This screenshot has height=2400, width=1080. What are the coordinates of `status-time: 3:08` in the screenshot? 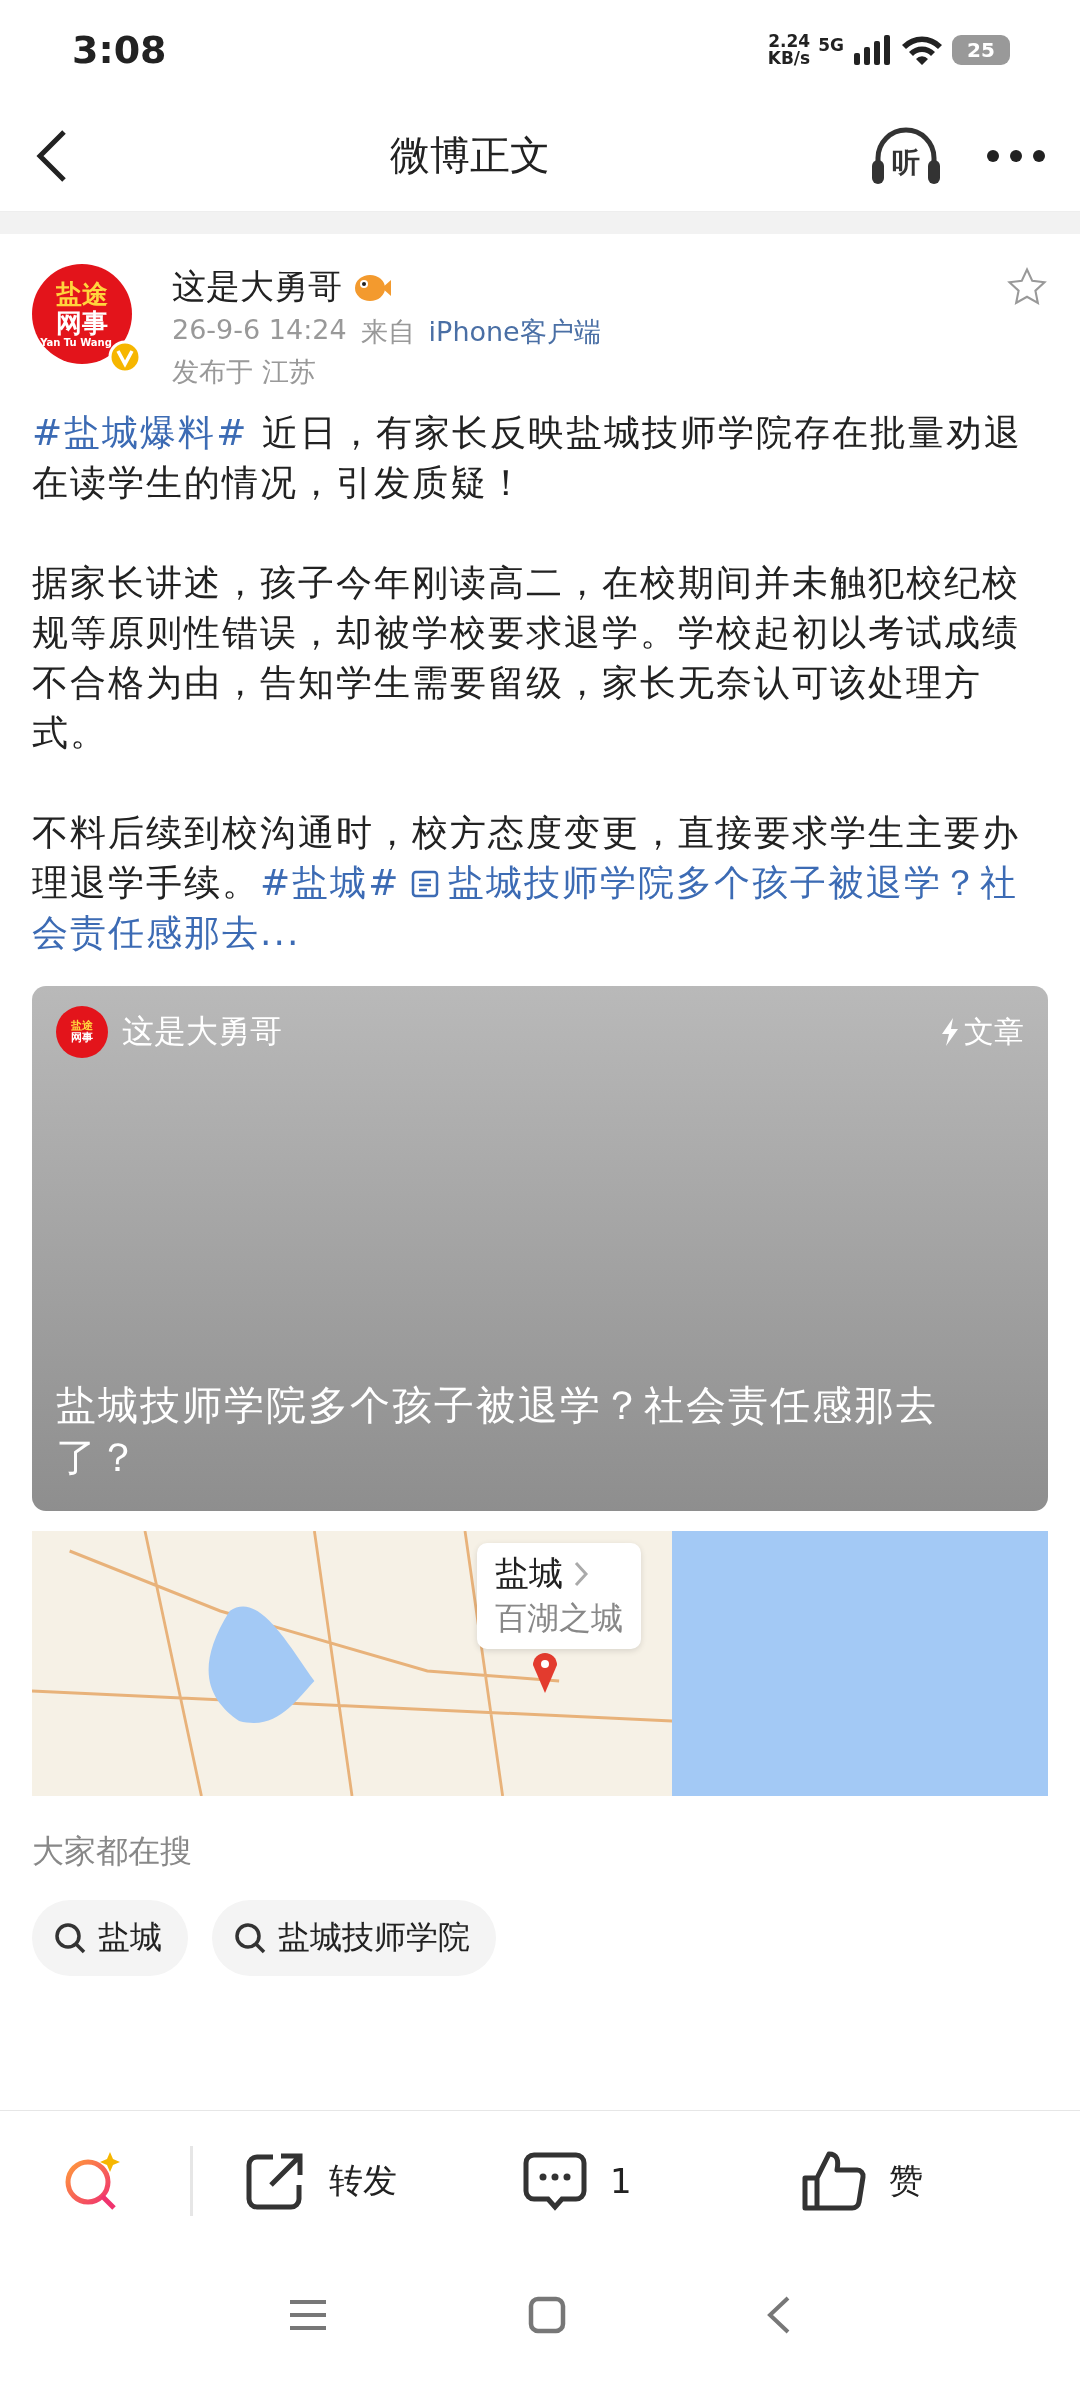 It's located at (119, 50).